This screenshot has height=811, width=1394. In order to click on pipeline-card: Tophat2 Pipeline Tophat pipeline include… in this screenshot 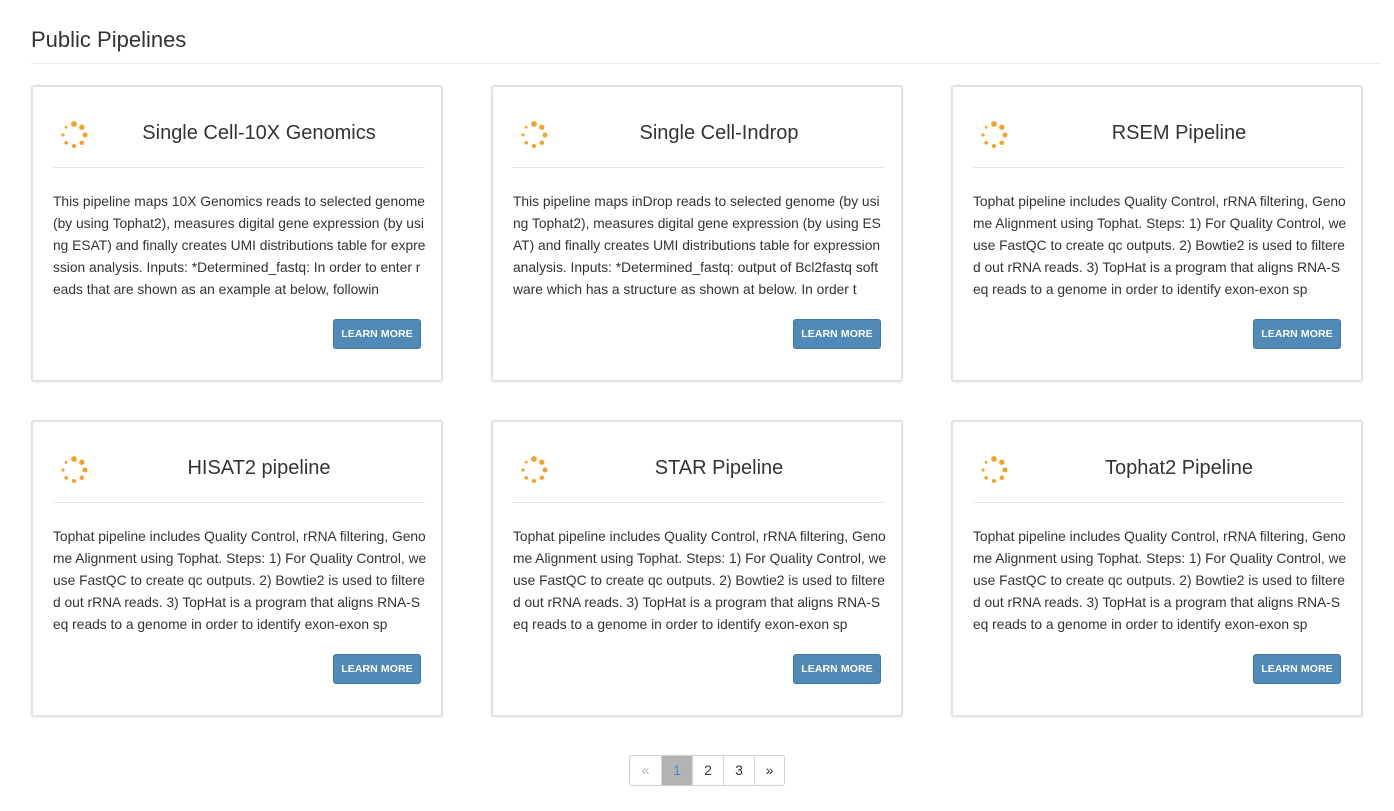, I will do `click(1157, 568)`.